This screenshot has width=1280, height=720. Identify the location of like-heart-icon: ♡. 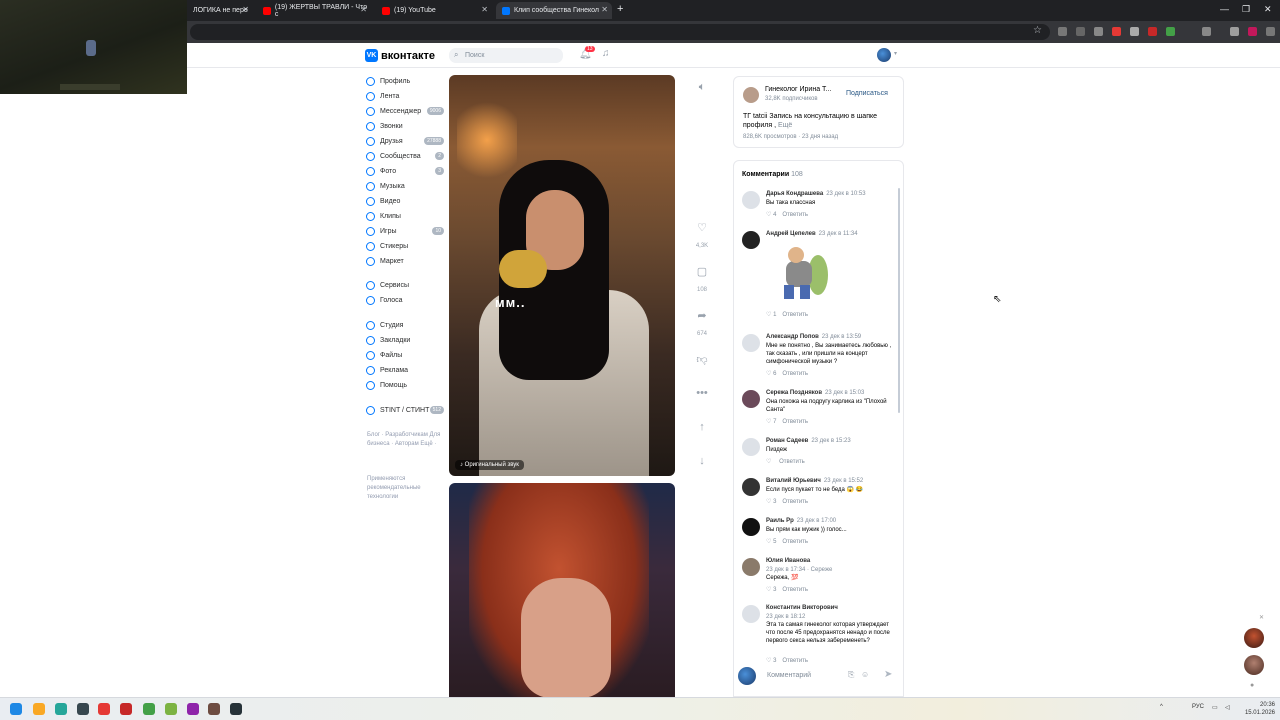
(702, 227).